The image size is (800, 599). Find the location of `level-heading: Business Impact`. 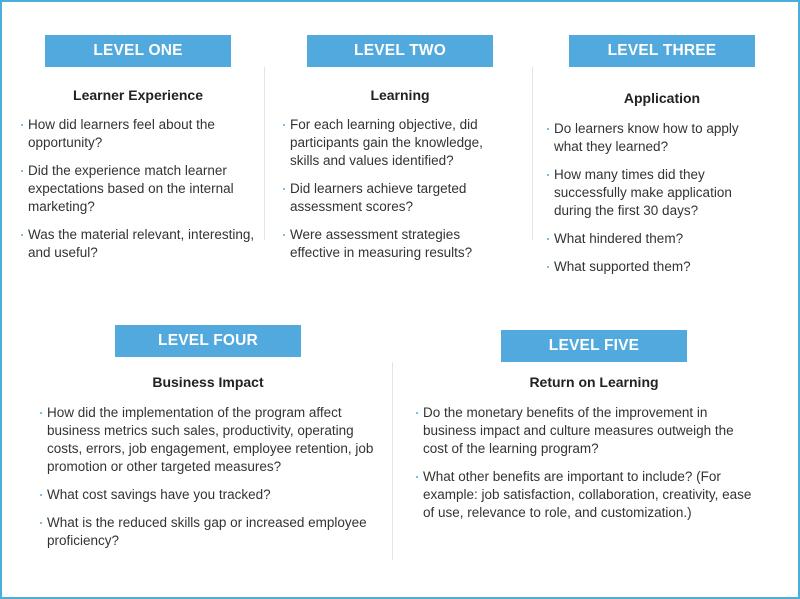

level-heading: Business Impact is located at coordinates (208, 382).